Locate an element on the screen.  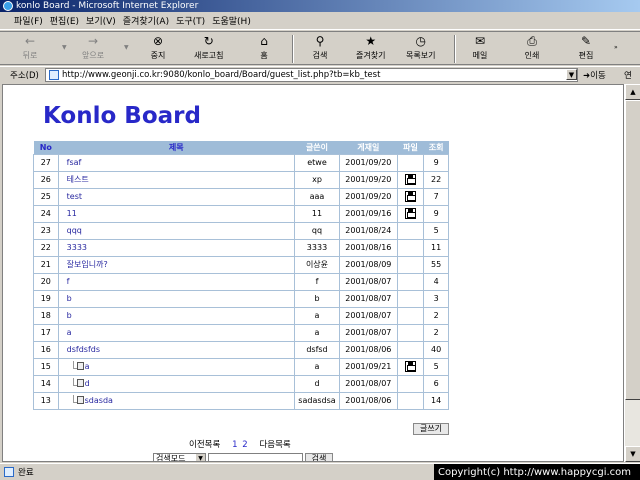
cell-title: 잘보입니까? is located at coordinates (176, 264).